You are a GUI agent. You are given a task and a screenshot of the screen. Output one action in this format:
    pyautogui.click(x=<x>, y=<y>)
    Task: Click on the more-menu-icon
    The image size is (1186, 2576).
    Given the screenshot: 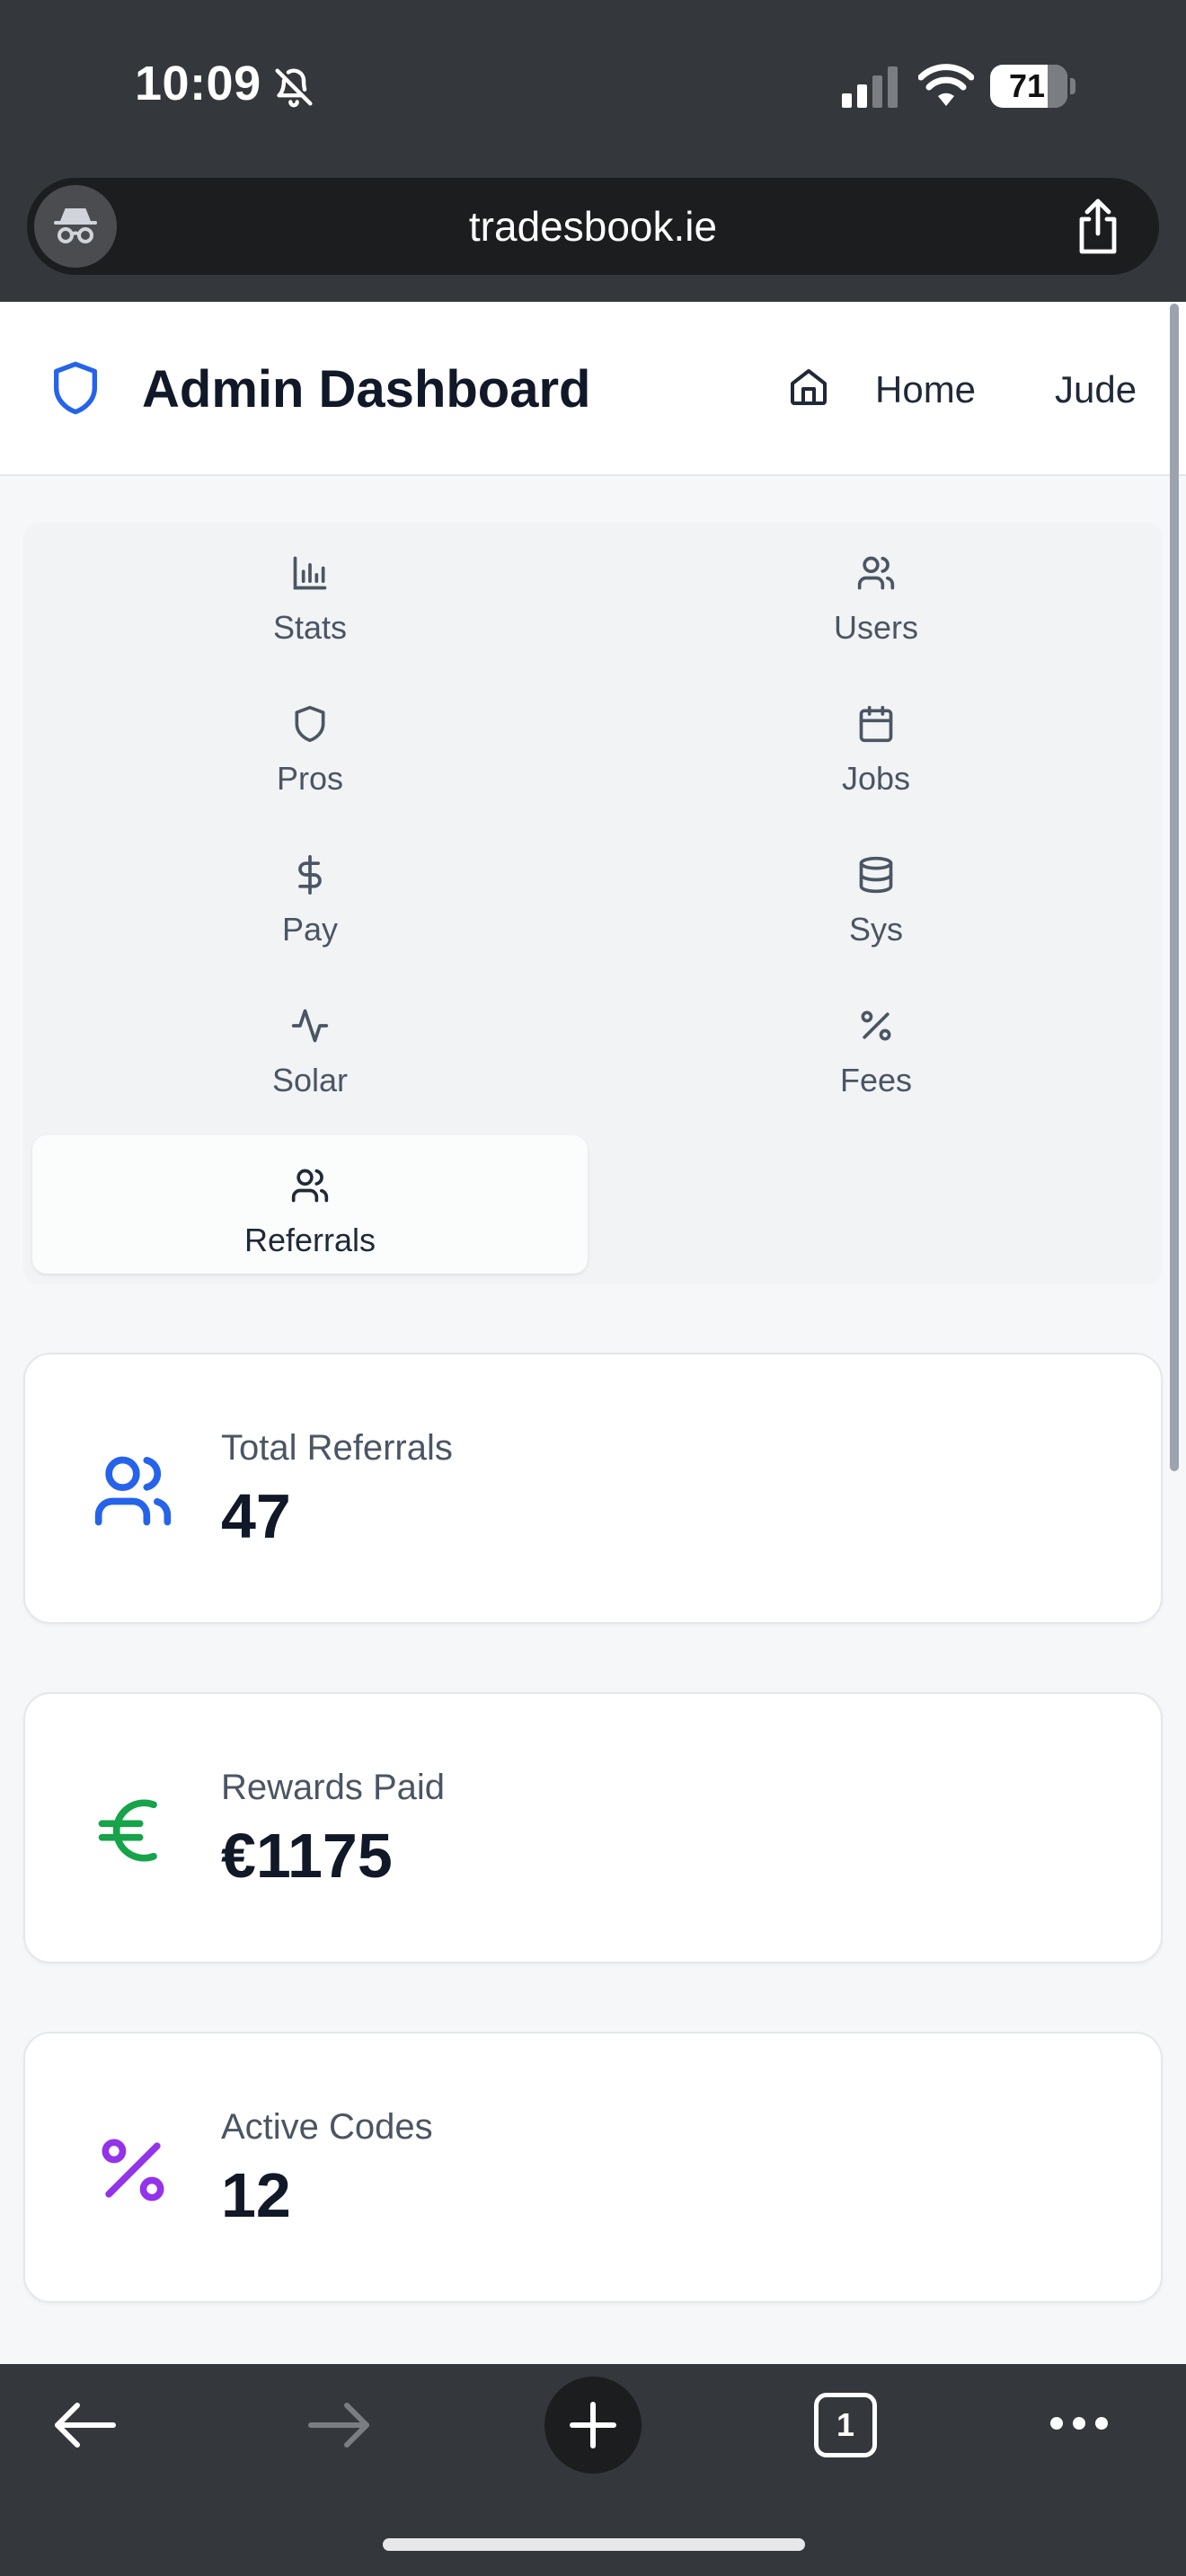 What is the action you would take?
    pyautogui.click(x=1079, y=2423)
    